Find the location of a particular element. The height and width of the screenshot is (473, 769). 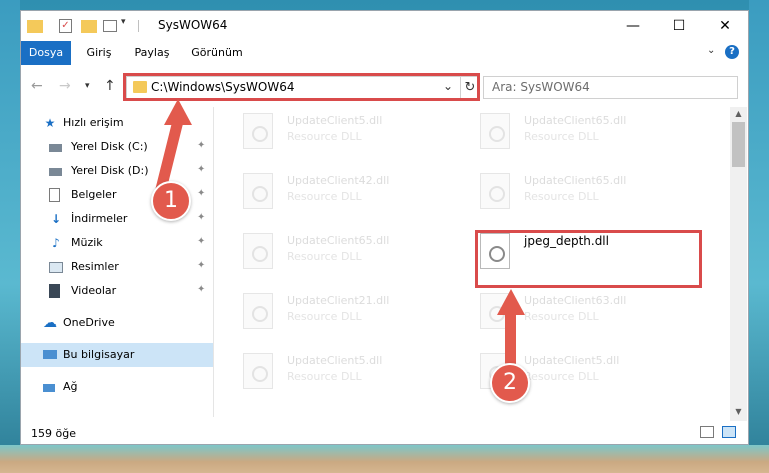

sidebar-item-label: Ağ is located at coordinates (70, 386).